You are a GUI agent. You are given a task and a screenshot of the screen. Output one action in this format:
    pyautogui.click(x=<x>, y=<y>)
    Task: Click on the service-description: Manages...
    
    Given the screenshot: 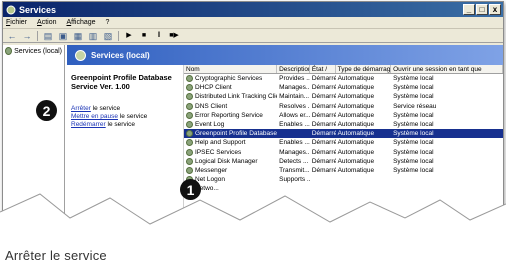 What is the action you would take?
    pyautogui.click(x=294, y=88)
    